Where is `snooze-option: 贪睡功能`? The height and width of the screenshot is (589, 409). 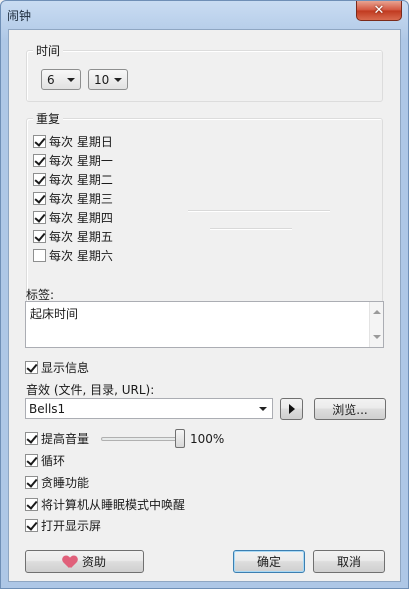
snooze-option: 贪睡功能 is located at coordinates (57, 482).